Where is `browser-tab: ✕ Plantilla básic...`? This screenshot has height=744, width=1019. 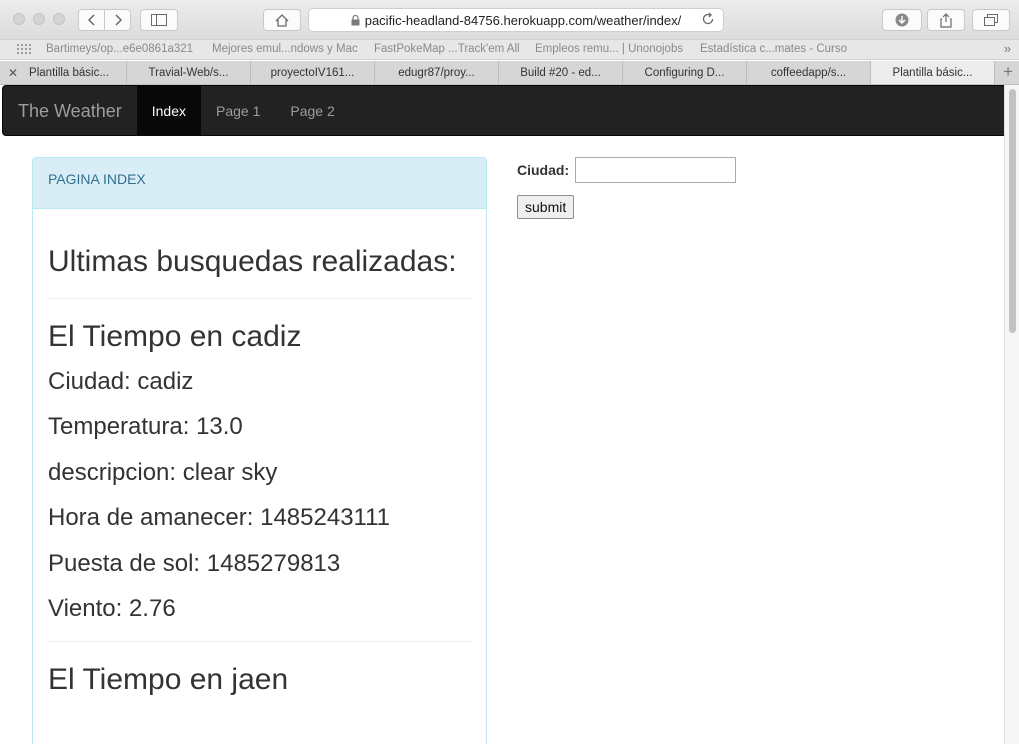 browser-tab: ✕ Plantilla básic... is located at coordinates (63, 72).